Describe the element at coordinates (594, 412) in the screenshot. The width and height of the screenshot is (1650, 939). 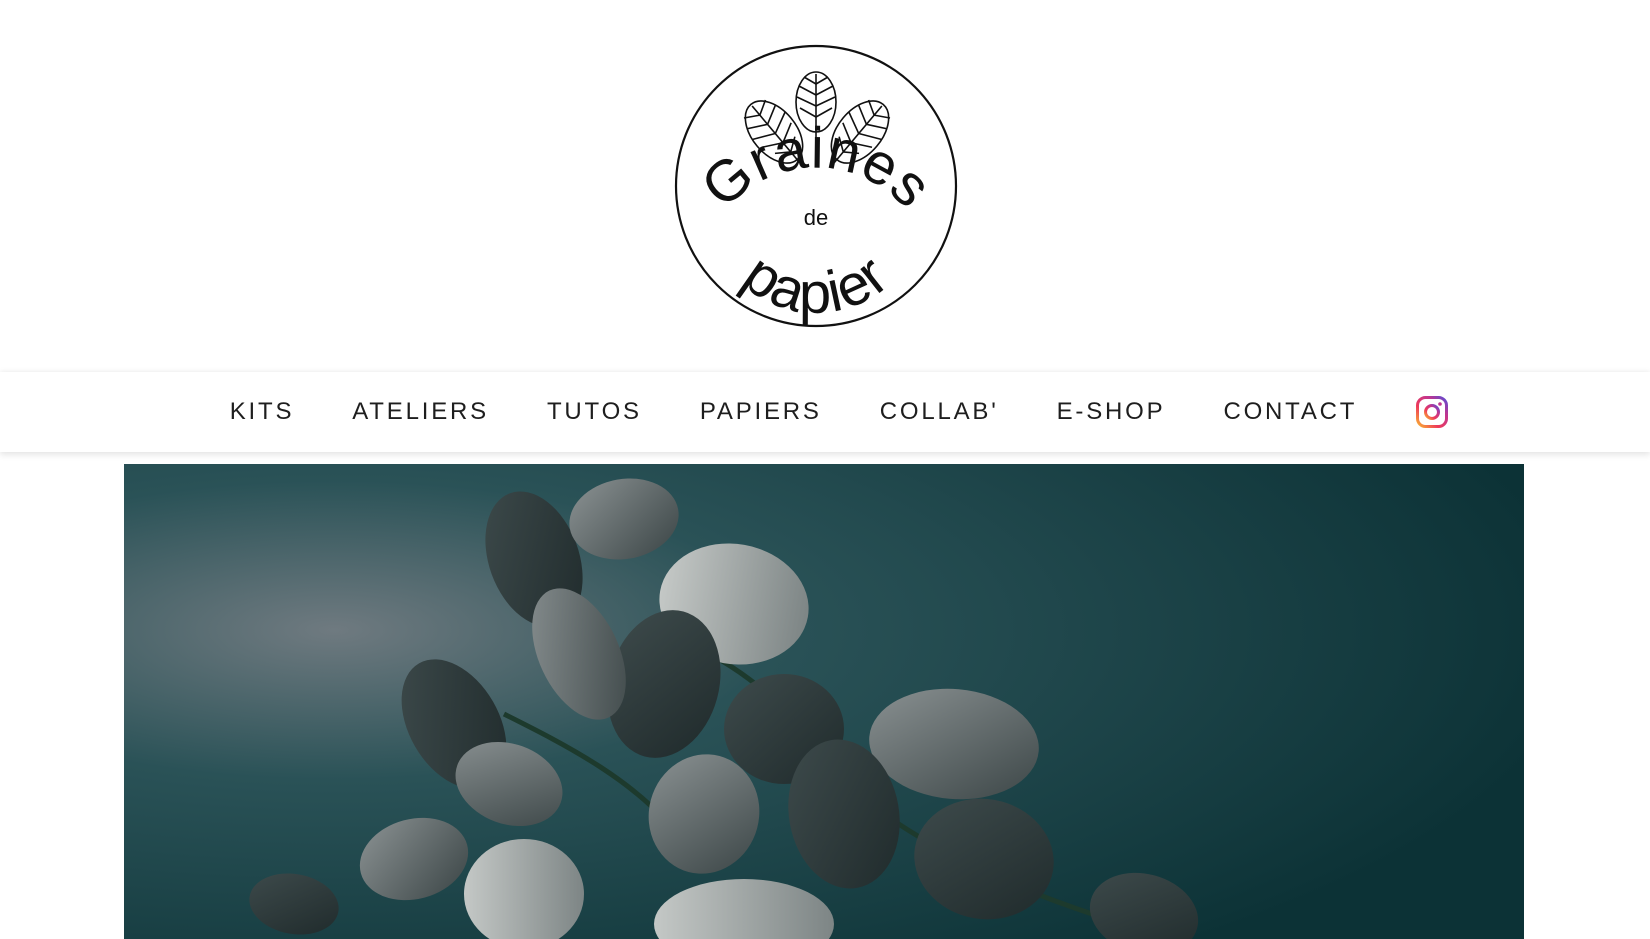
I see `nav-item-tutos: TUTOS` at that location.